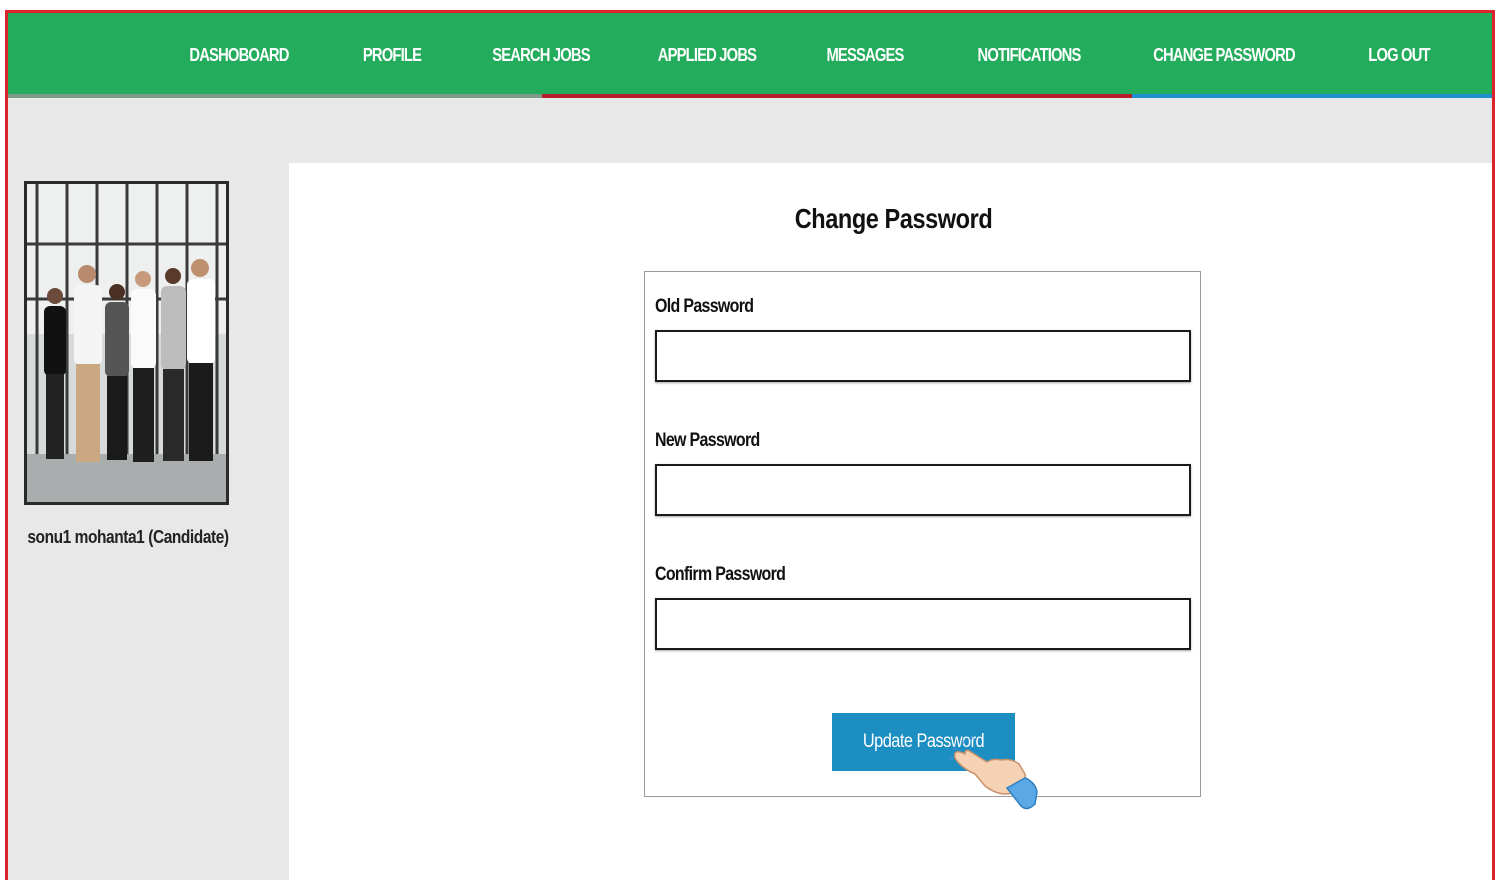  I want to click on nav-applied-jobs: APPLIED JOBS, so click(707, 55).